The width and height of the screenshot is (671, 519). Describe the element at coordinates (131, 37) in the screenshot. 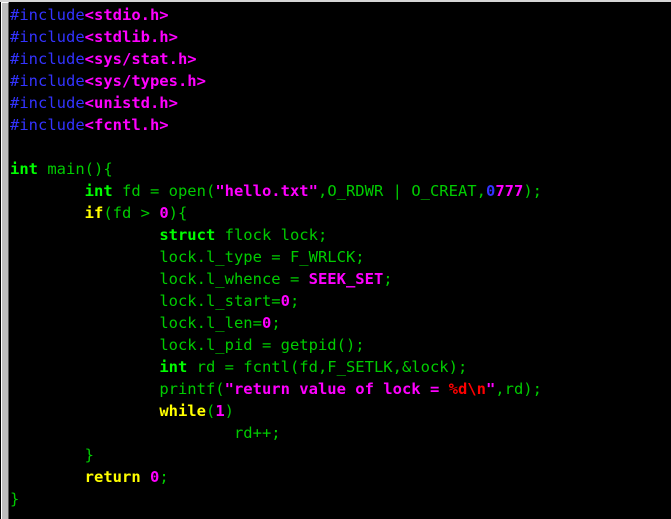

I see `code-token: <stdlib.h>` at that location.